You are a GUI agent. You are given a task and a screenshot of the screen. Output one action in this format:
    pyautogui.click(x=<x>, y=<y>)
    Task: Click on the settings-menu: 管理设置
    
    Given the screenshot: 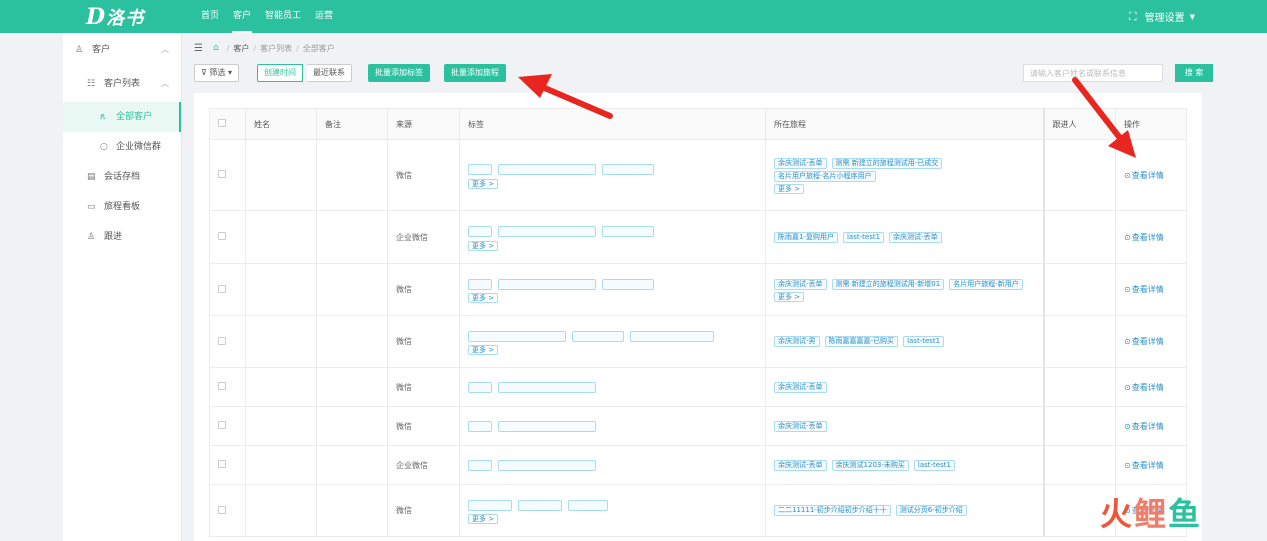 What is the action you would take?
    pyautogui.click(x=1165, y=16)
    